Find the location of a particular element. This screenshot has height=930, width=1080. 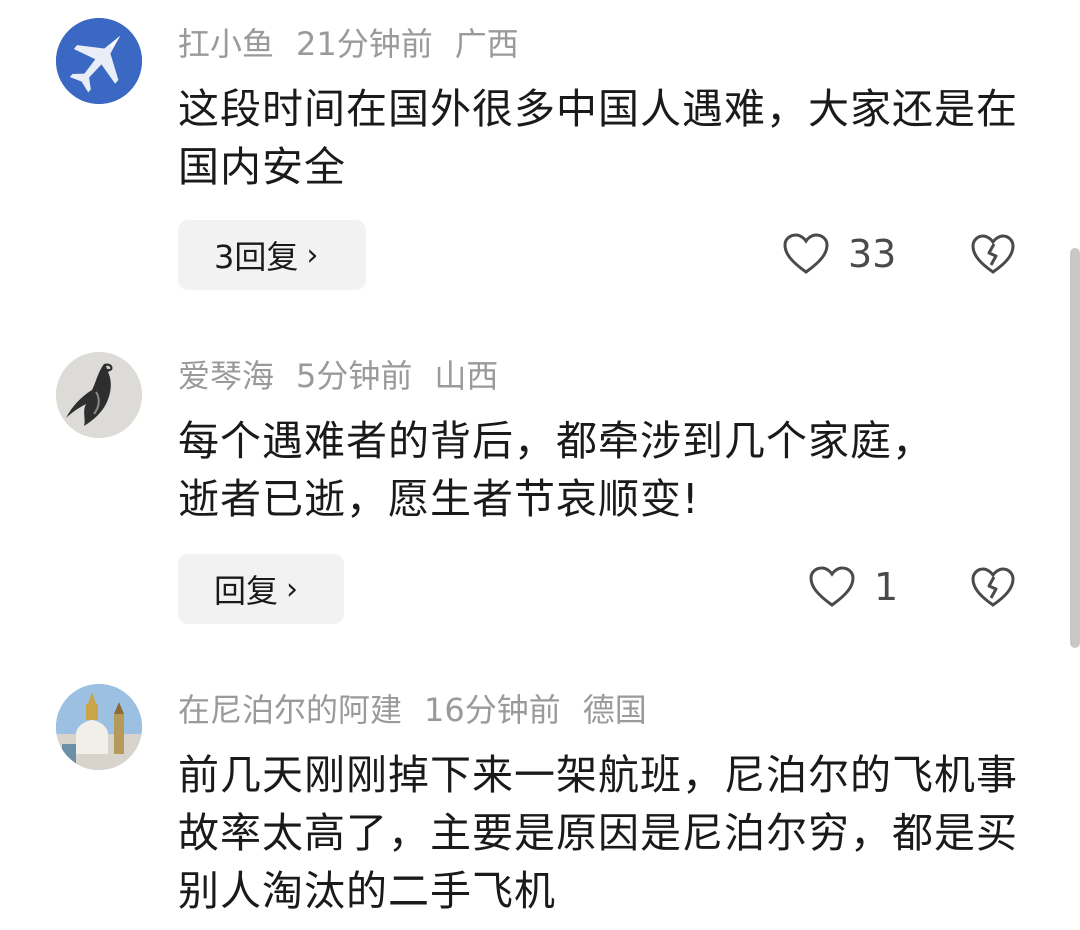

timestamp: 21分钟前 is located at coordinates (364, 44).